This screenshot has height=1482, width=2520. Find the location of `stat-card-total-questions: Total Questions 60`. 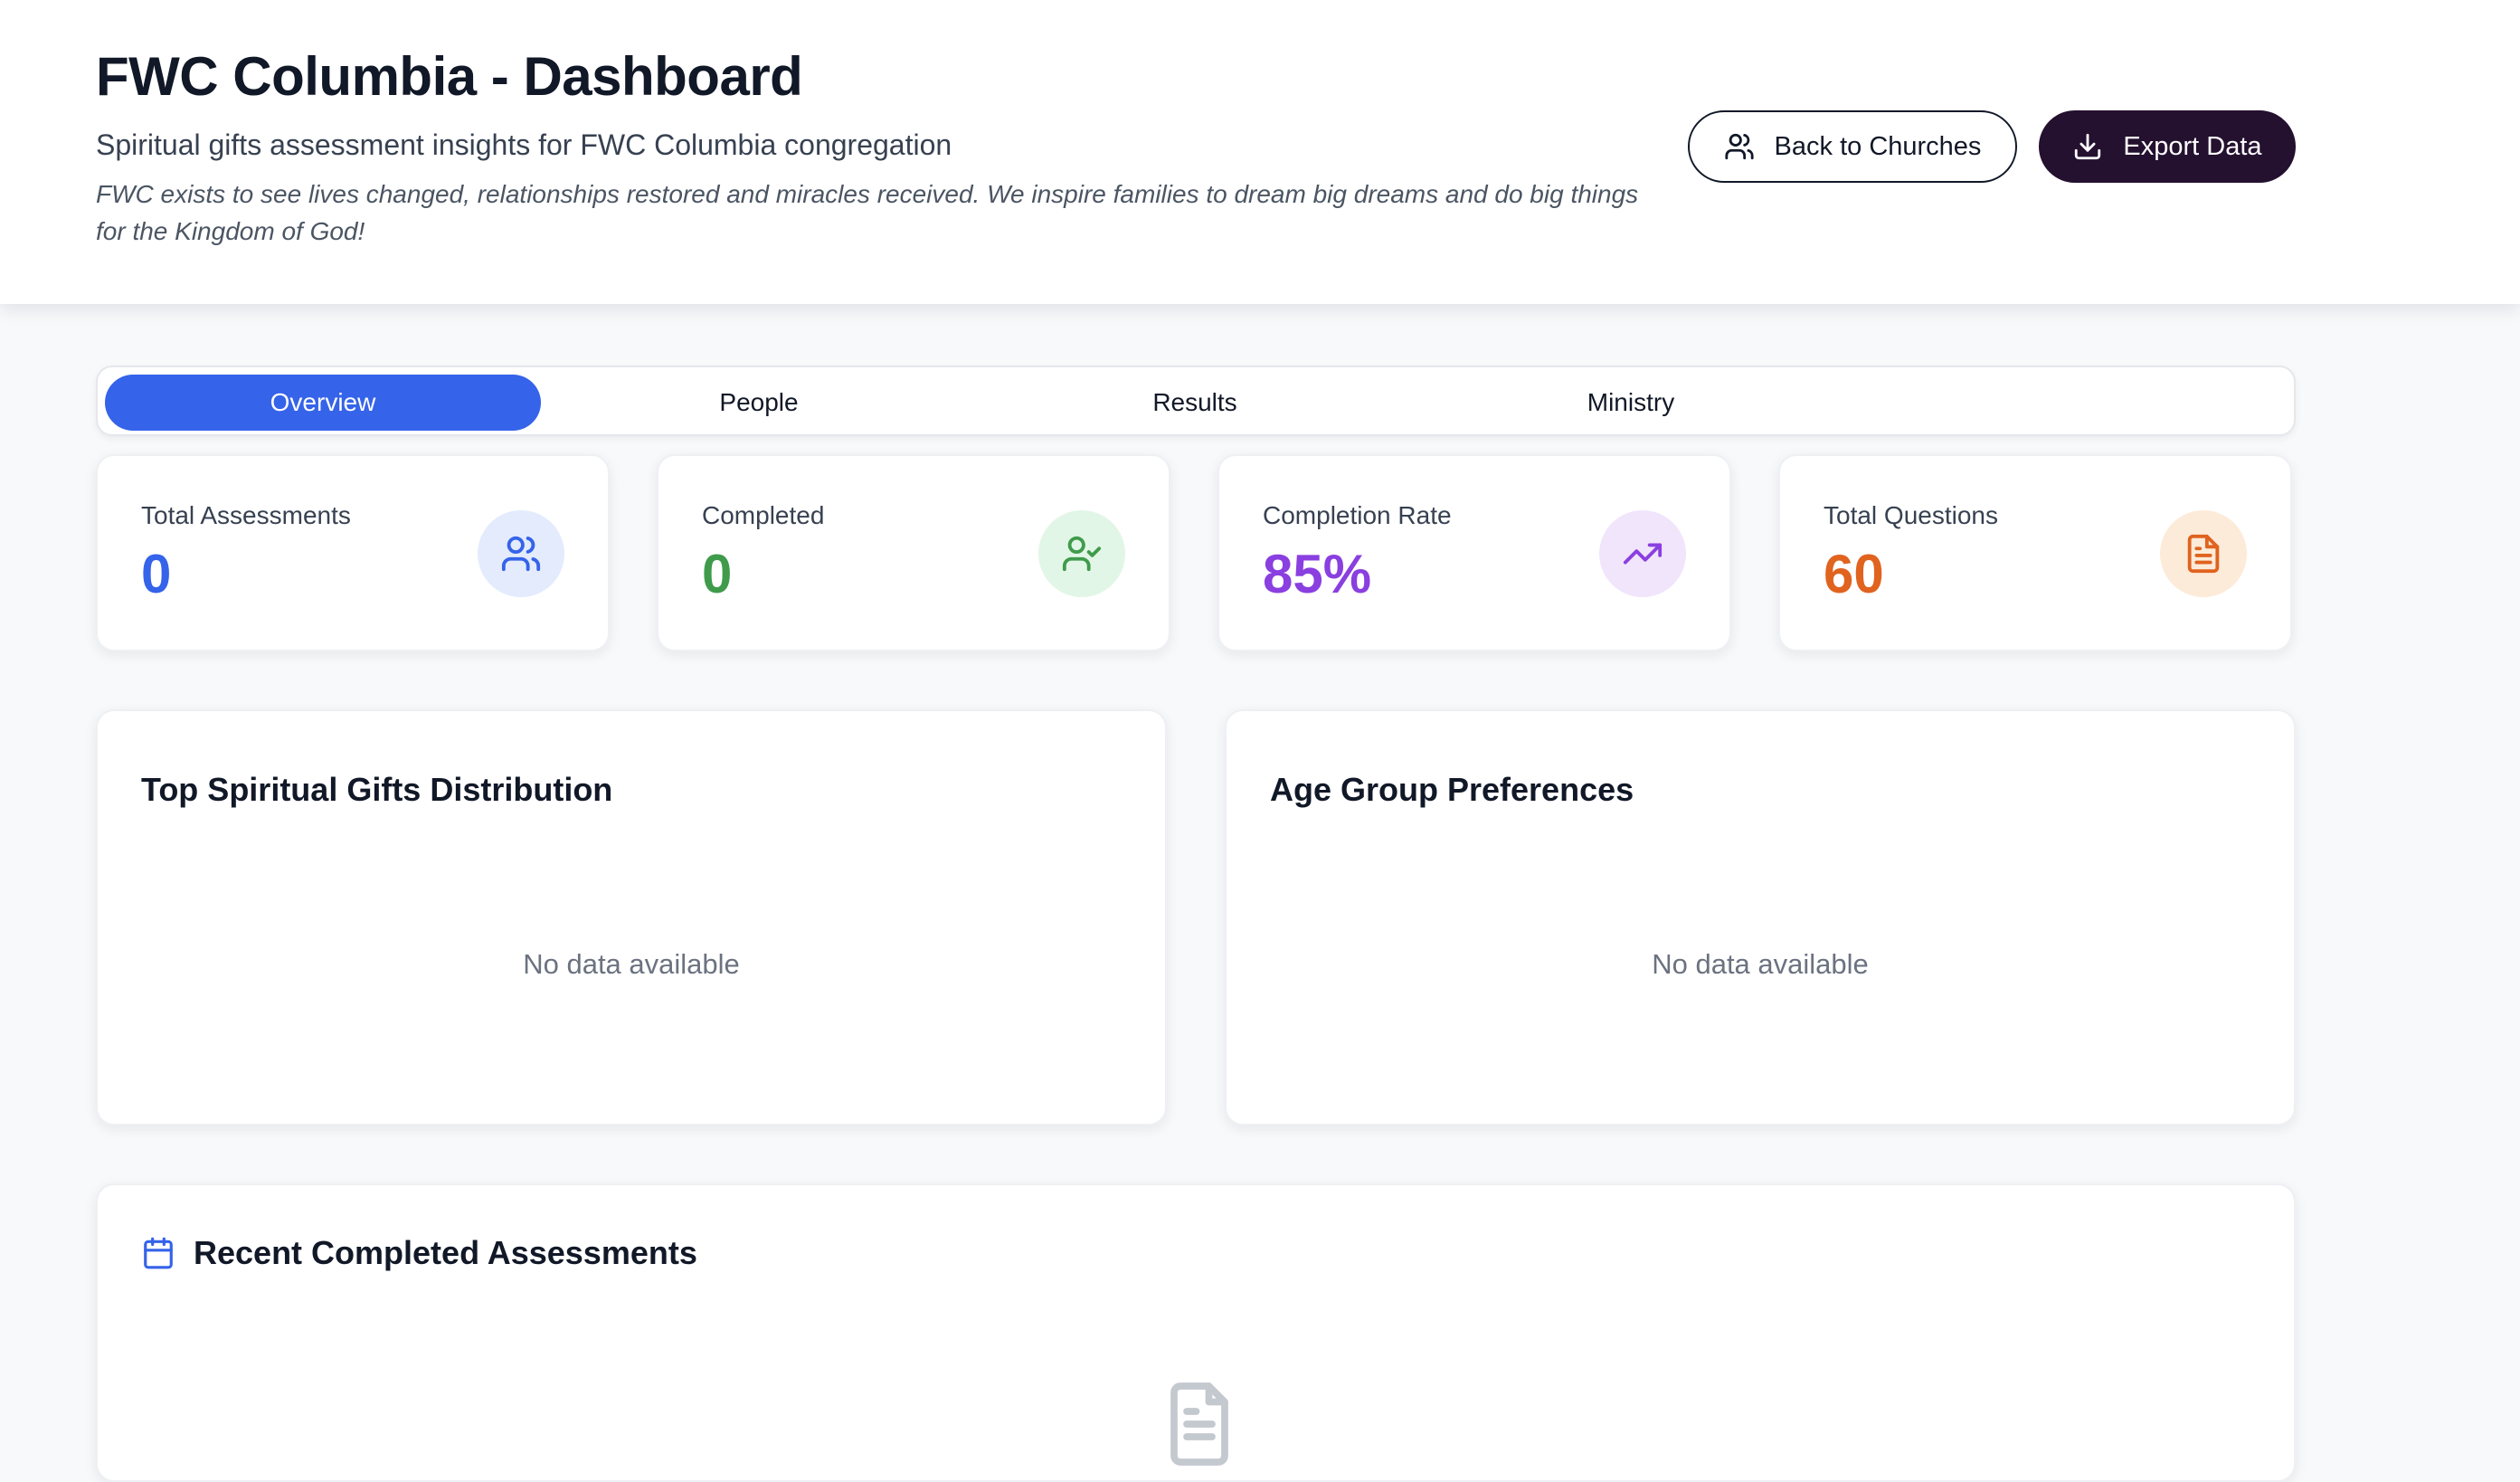

stat-card-total-questions: Total Questions 60 is located at coordinates (2035, 553).